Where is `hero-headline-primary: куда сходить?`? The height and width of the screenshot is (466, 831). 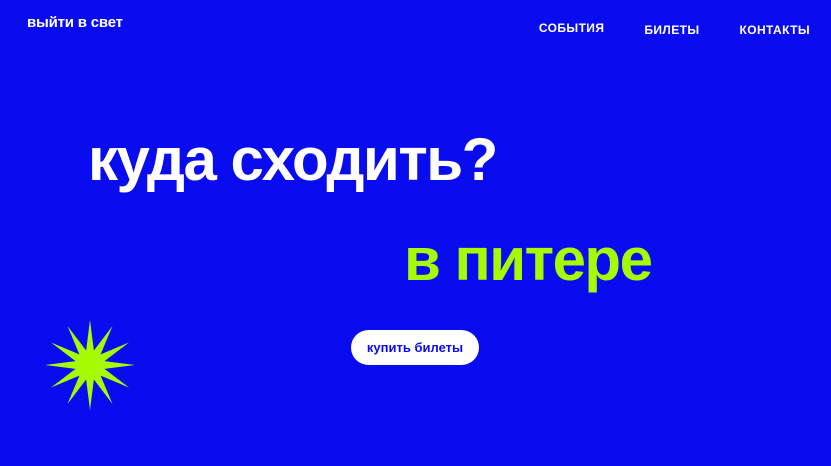 hero-headline-primary: куда сходить? is located at coordinates (293, 159).